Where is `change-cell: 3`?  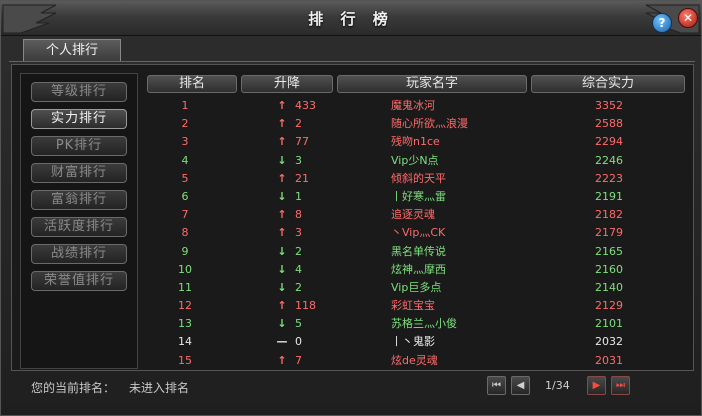 change-cell: 3 is located at coordinates (298, 233).